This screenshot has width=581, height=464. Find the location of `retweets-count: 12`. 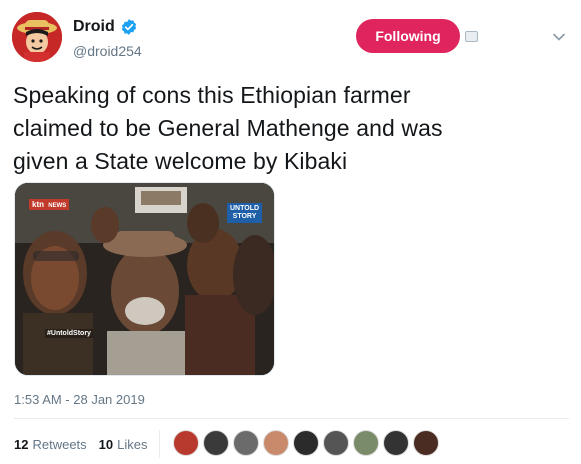

retweets-count: 12 is located at coordinates (21, 444).